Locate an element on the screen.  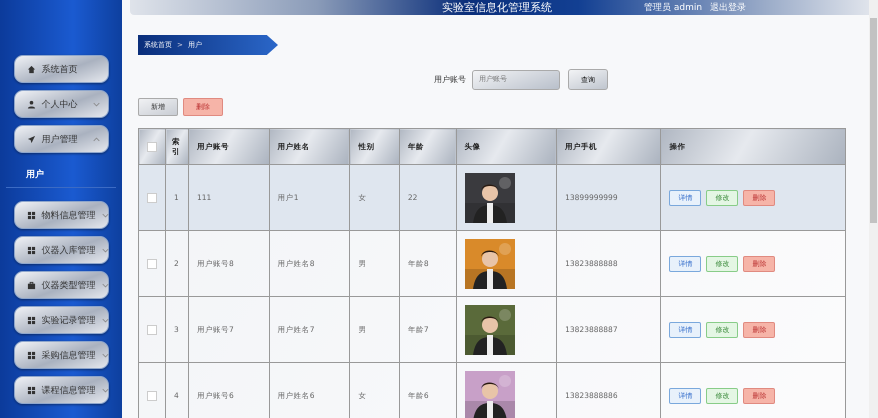
send-icon is located at coordinates (31, 139).